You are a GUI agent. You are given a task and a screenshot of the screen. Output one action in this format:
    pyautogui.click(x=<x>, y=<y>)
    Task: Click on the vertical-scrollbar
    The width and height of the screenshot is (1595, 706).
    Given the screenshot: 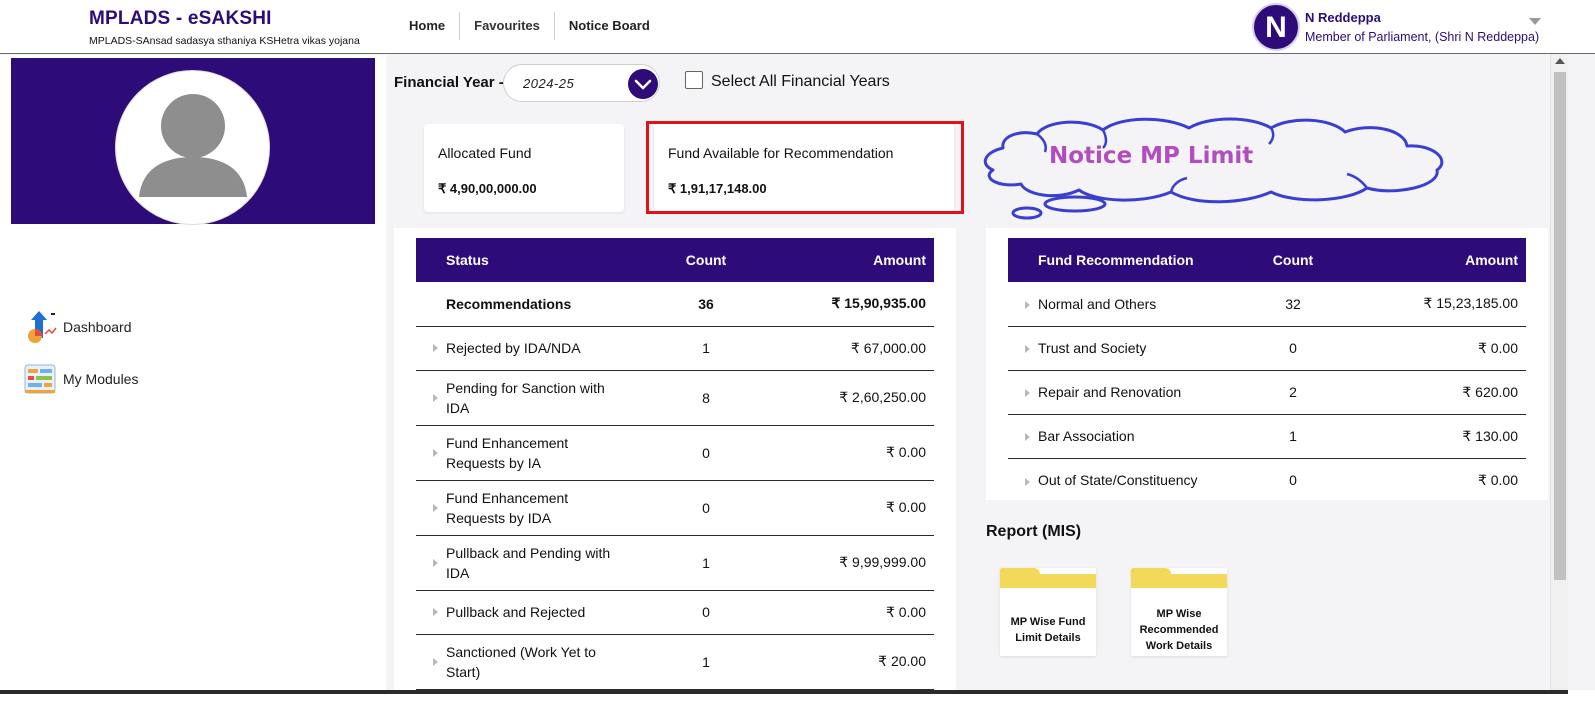 What is the action you would take?
    pyautogui.click(x=1559, y=372)
    